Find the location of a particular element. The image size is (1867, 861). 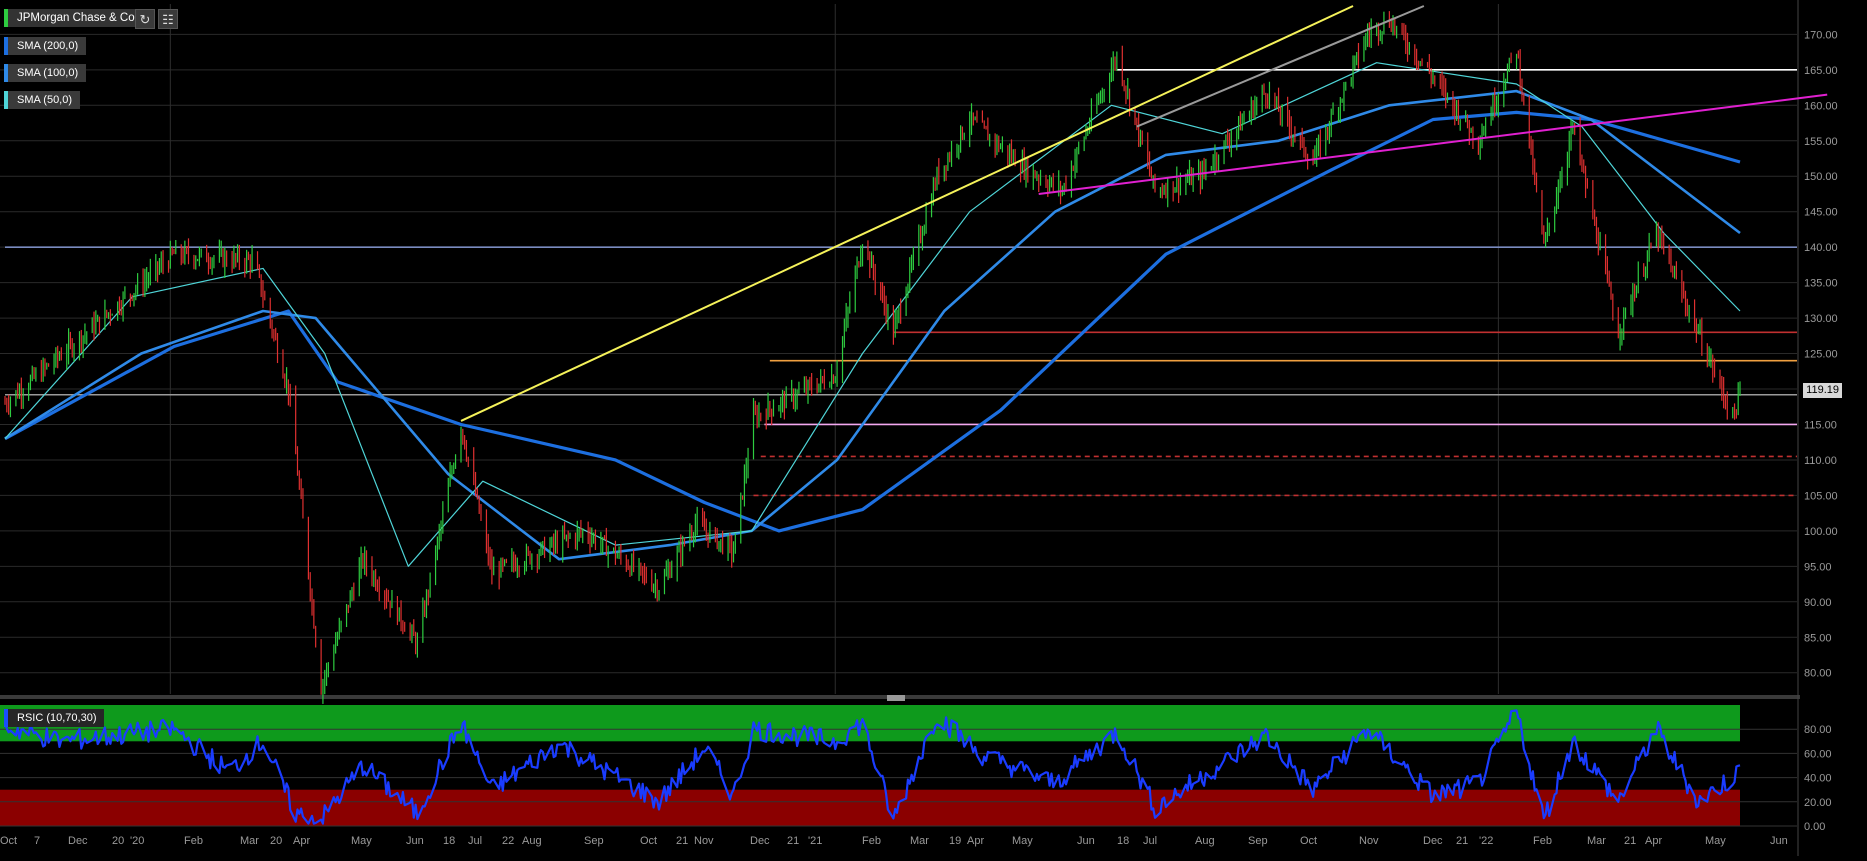

price-tick-label: 135.00 is located at coordinates (1821, 284).